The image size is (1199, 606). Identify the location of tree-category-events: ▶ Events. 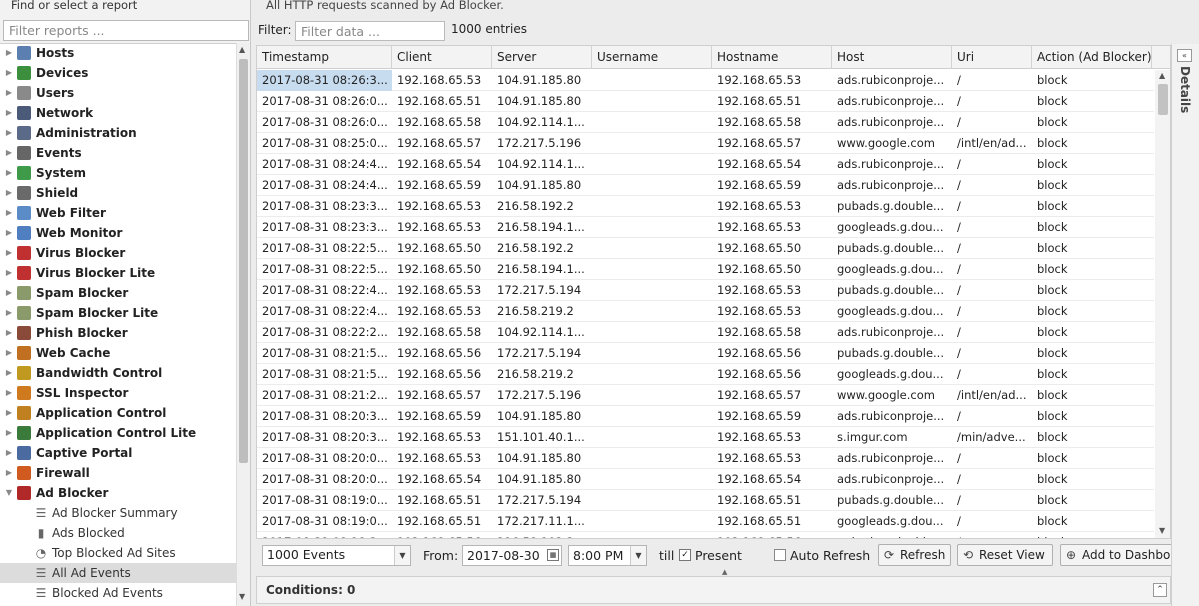
(118, 153).